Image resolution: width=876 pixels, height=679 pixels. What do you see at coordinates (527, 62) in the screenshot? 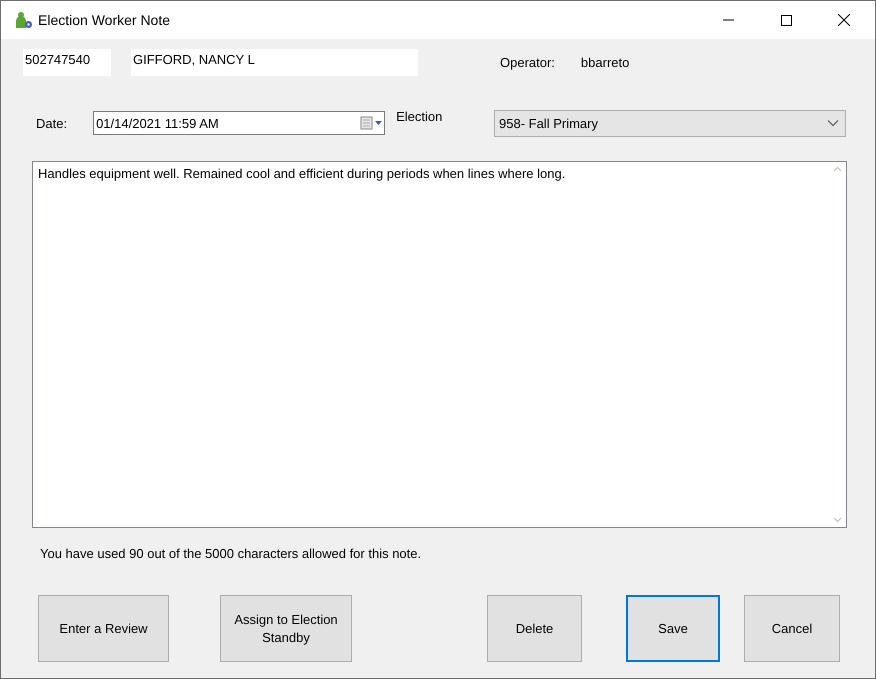
I see `operator-label: Operator:` at bounding box center [527, 62].